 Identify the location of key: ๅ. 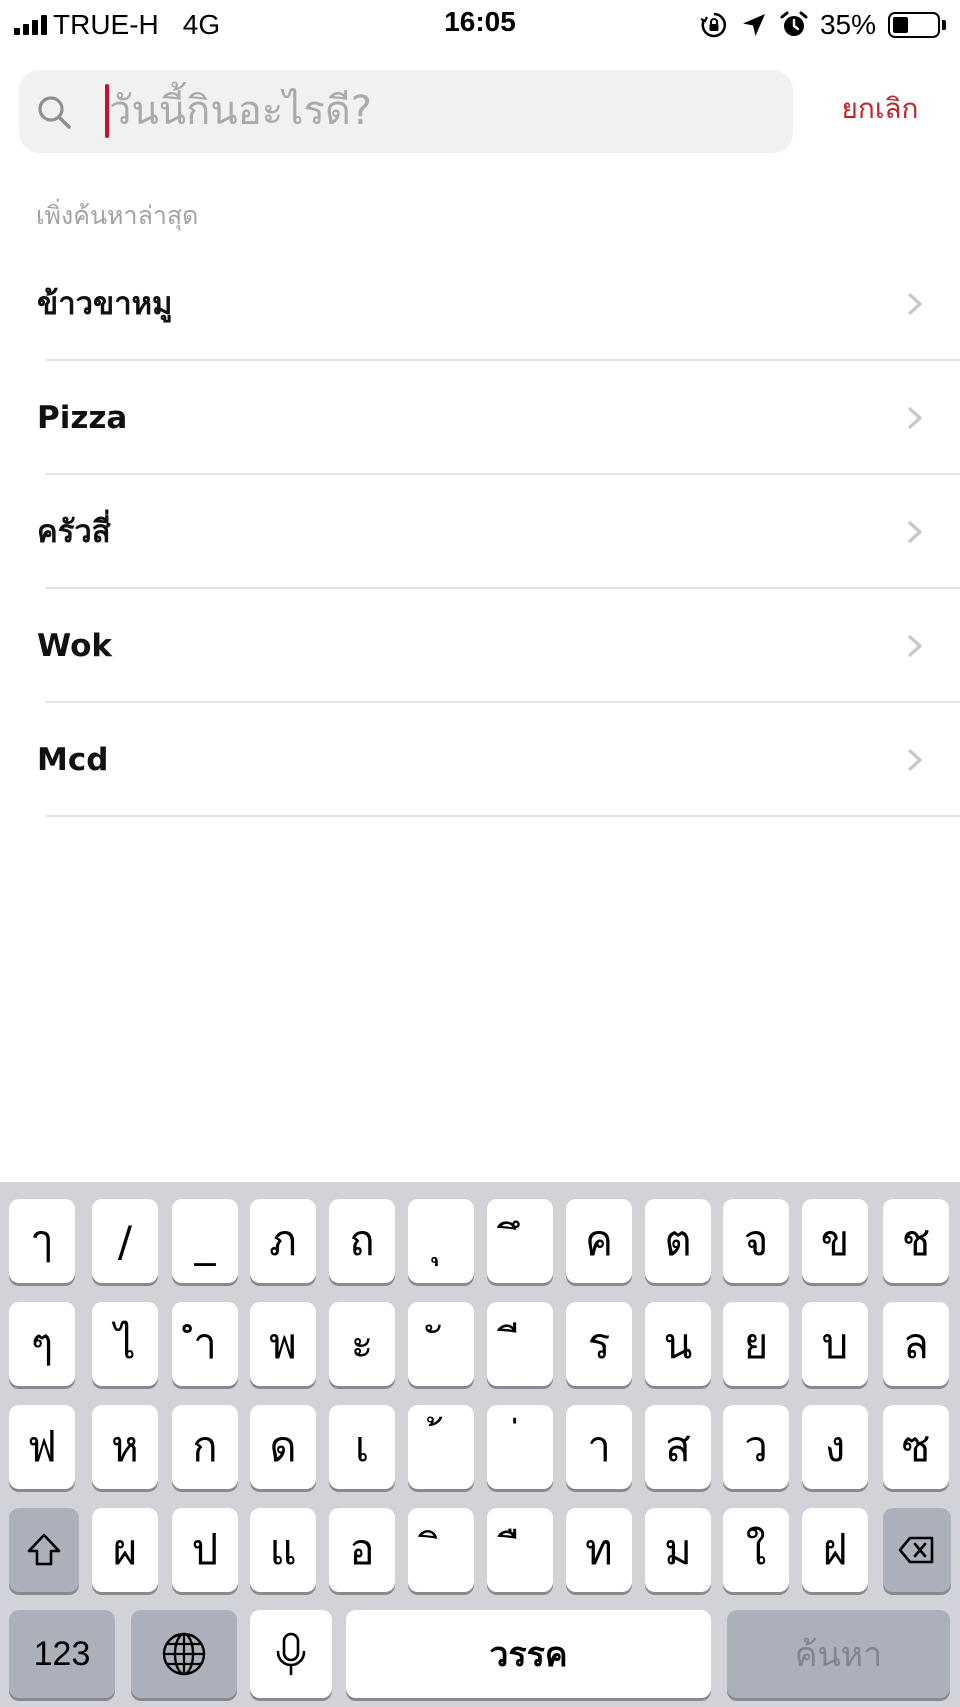
(42, 1241).